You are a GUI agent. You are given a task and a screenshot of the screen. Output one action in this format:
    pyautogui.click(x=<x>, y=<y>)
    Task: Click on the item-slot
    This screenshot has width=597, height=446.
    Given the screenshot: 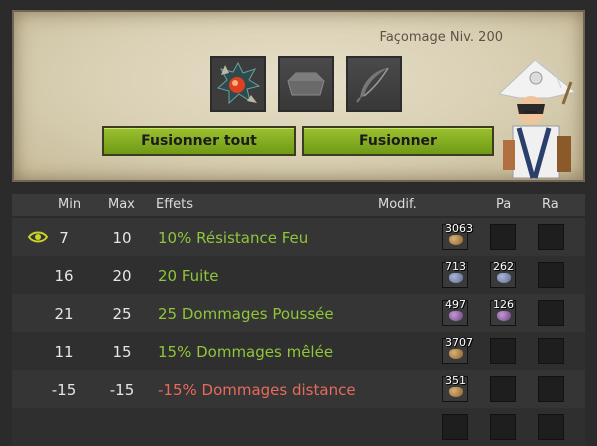 What is the action you would take?
    pyautogui.click(x=238, y=84)
    